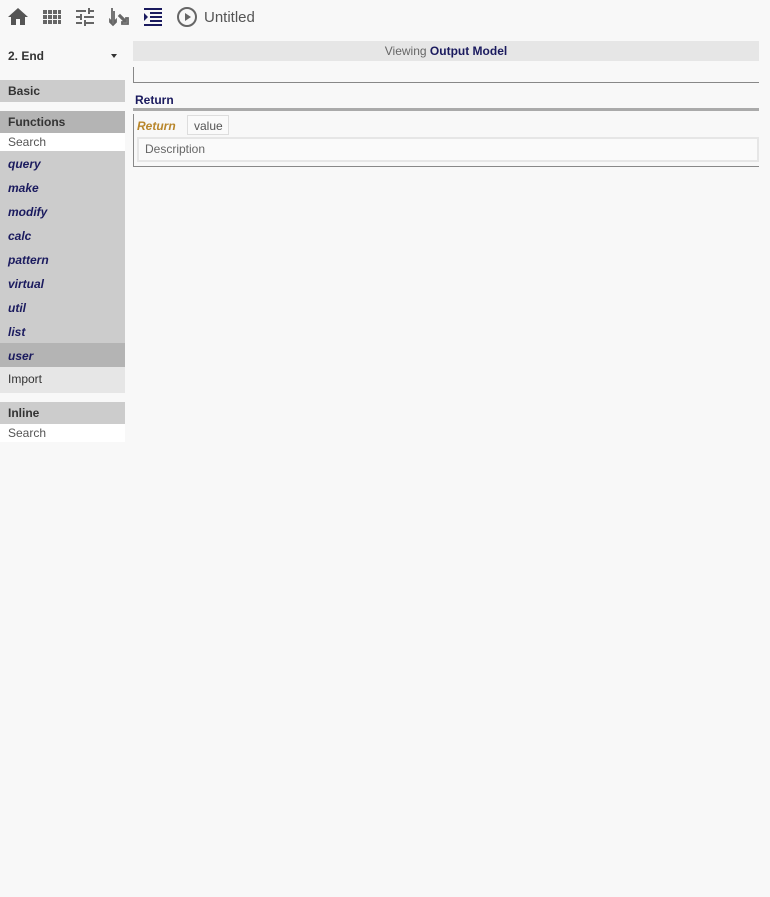 The width and height of the screenshot is (770, 897). I want to click on function-item-modify: modify, so click(62, 211).